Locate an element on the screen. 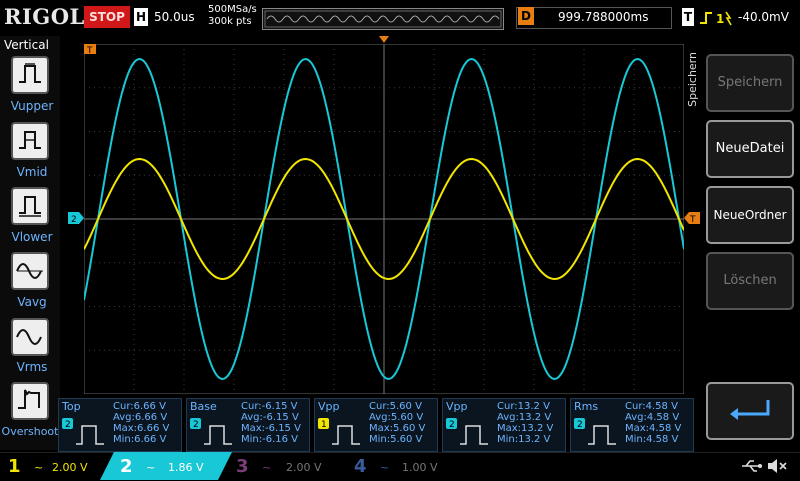 This screenshot has width=800, height=481. vavg-icon is located at coordinates (30, 271).